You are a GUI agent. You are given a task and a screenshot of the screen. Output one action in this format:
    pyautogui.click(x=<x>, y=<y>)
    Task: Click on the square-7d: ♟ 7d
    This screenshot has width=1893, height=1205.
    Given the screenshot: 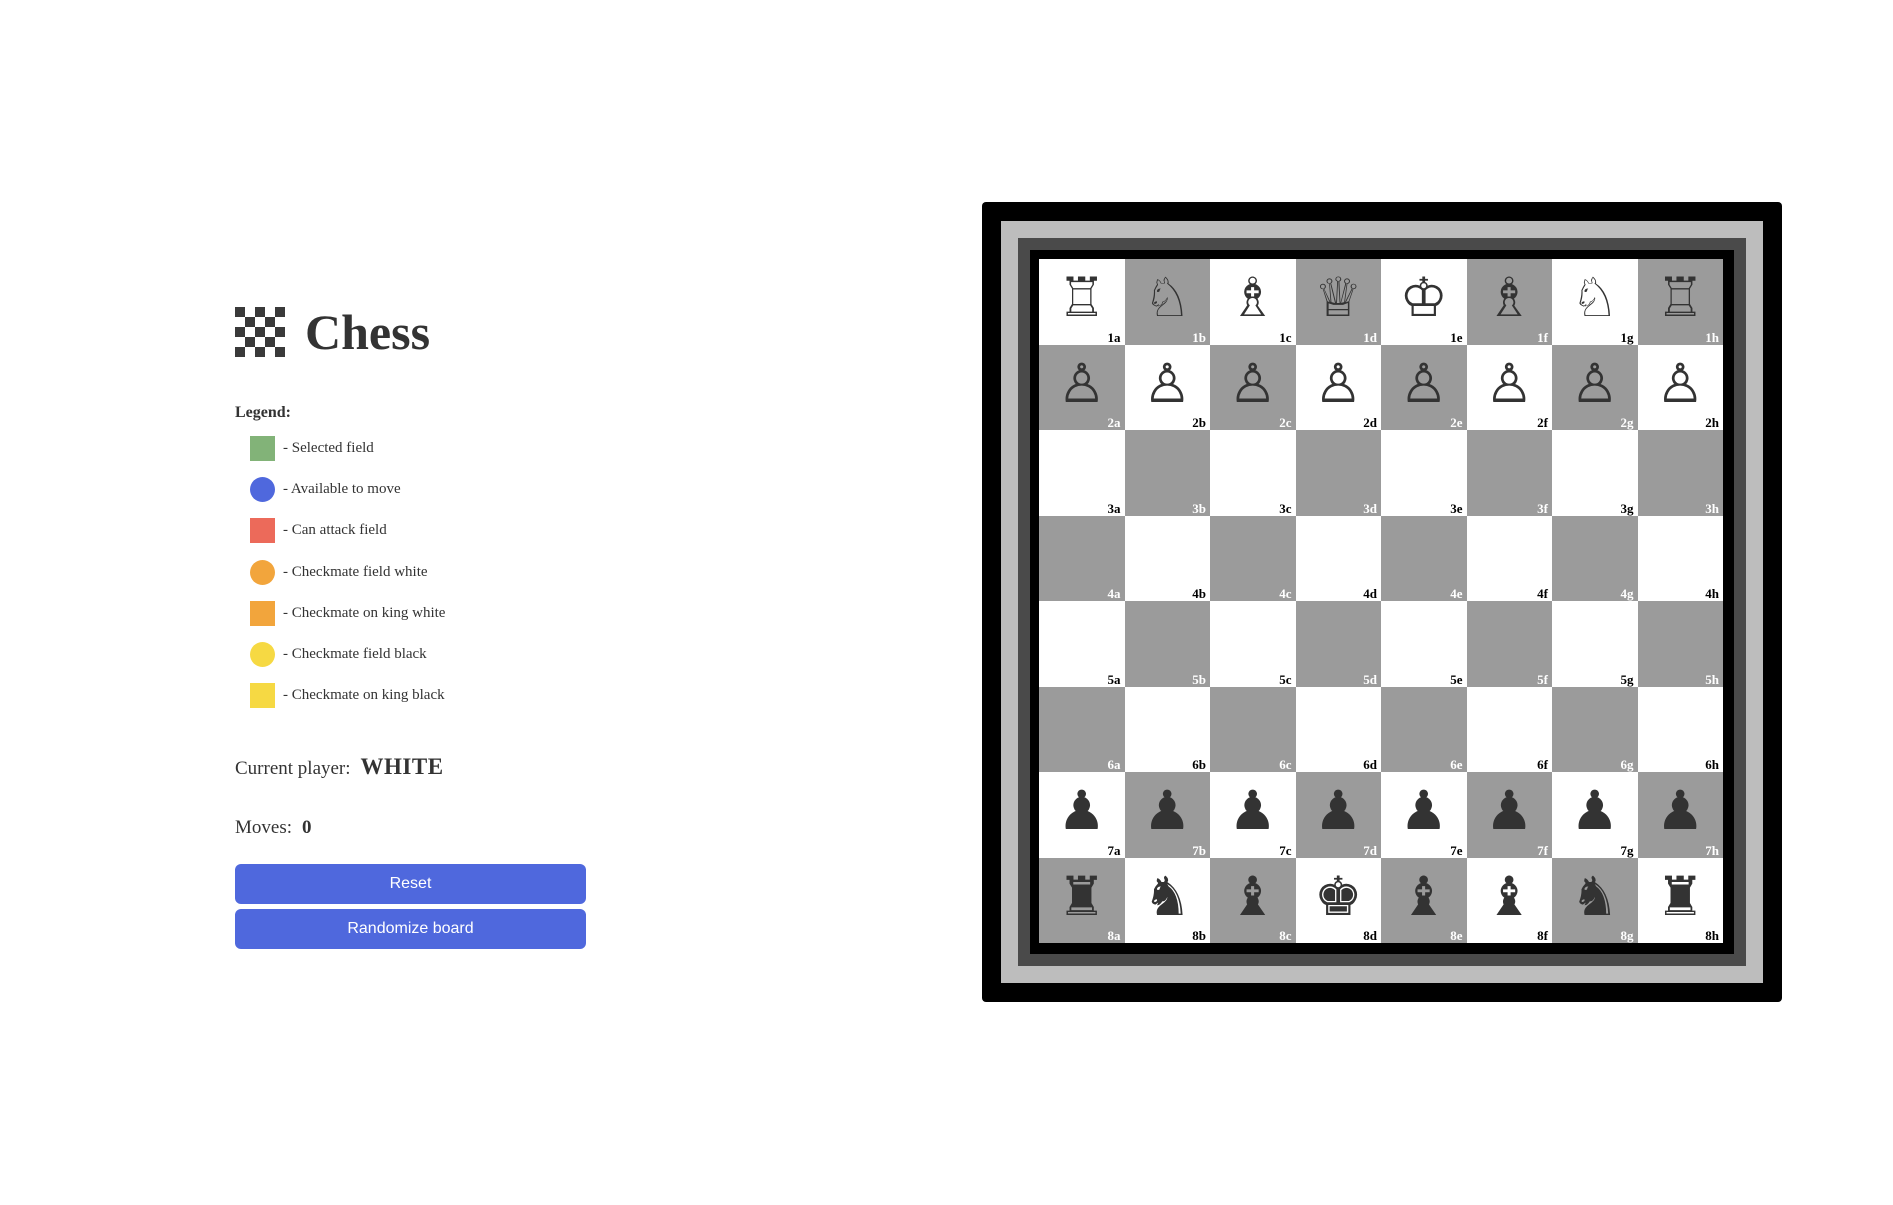 What is the action you would take?
    pyautogui.click(x=1338, y=815)
    